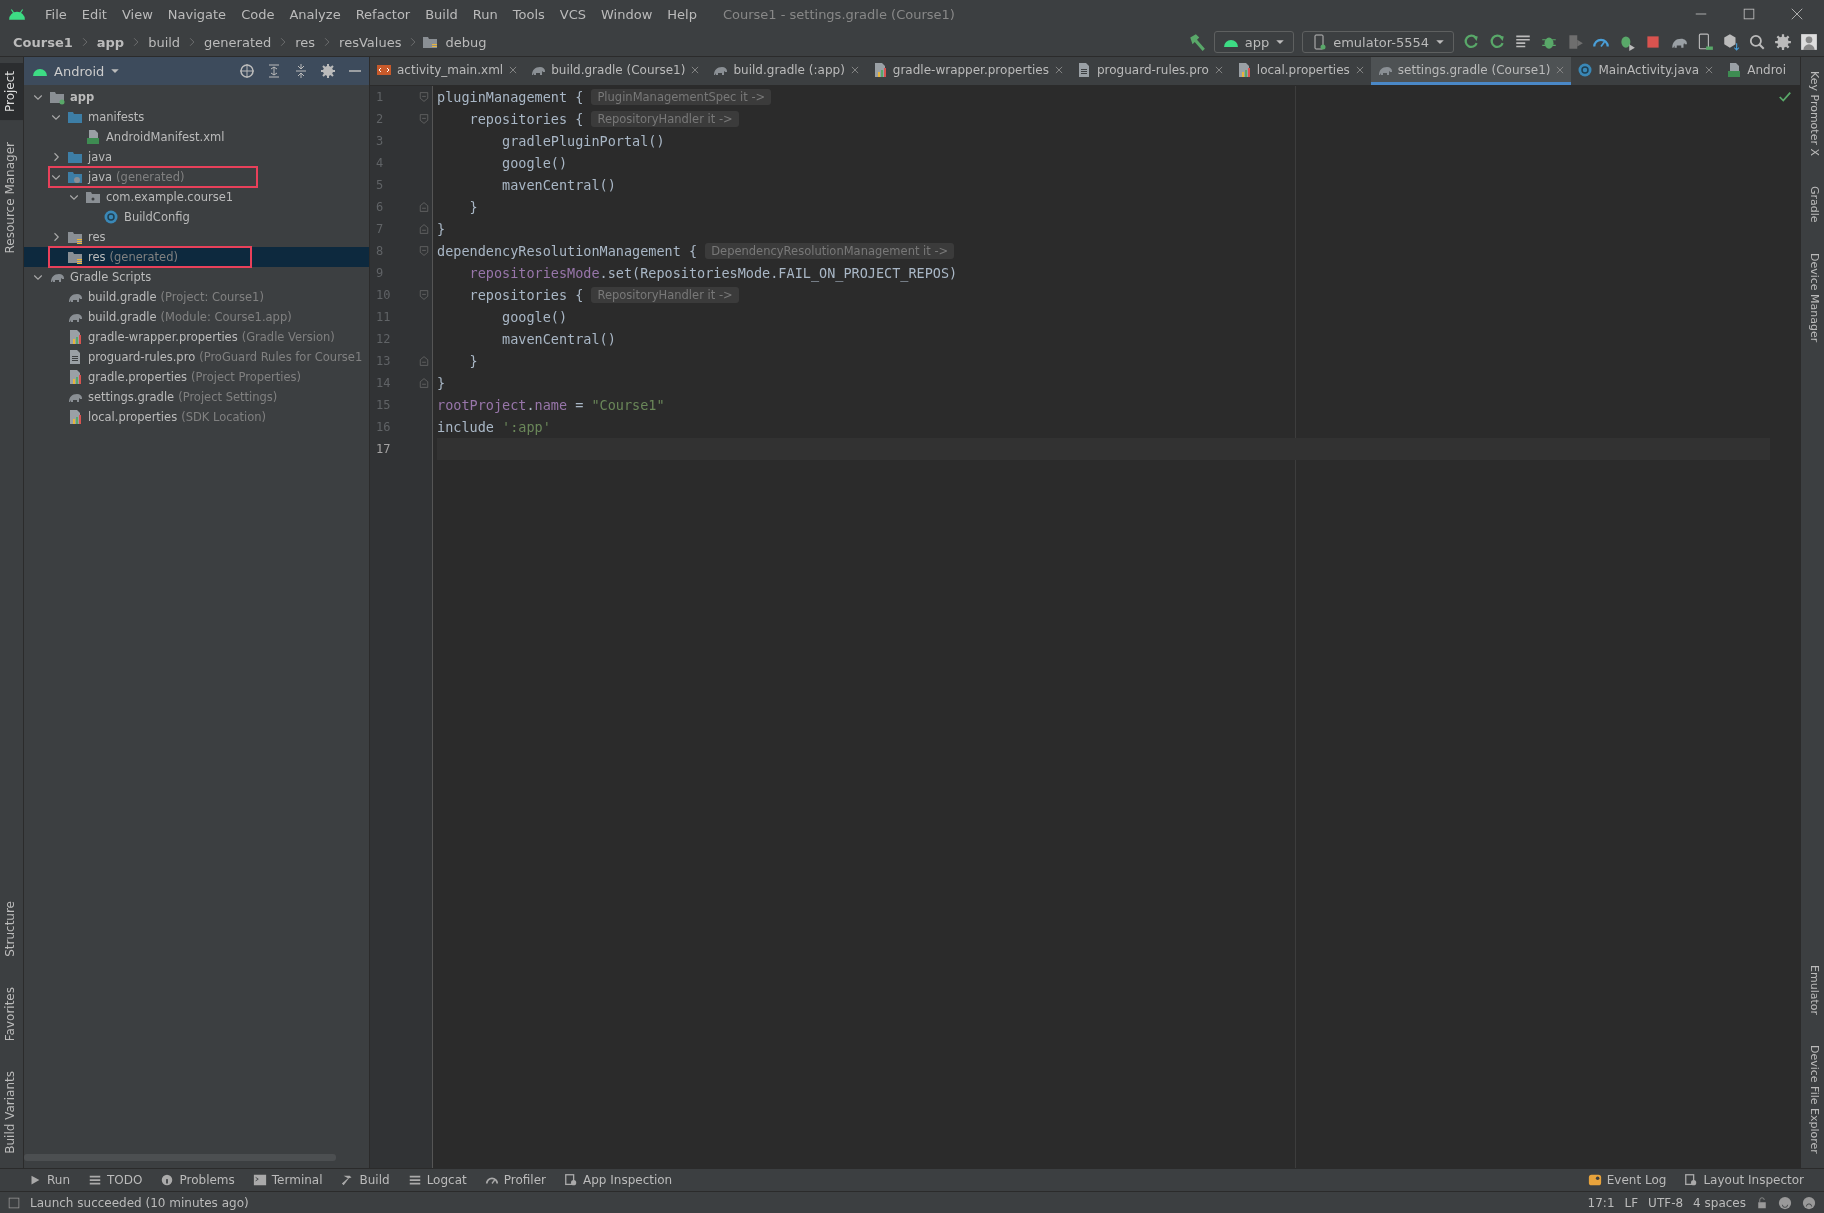 The width and height of the screenshot is (1824, 1213). Describe the element at coordinates (442, 14) in the screenshot. I see `menu-item: Build` at that location.